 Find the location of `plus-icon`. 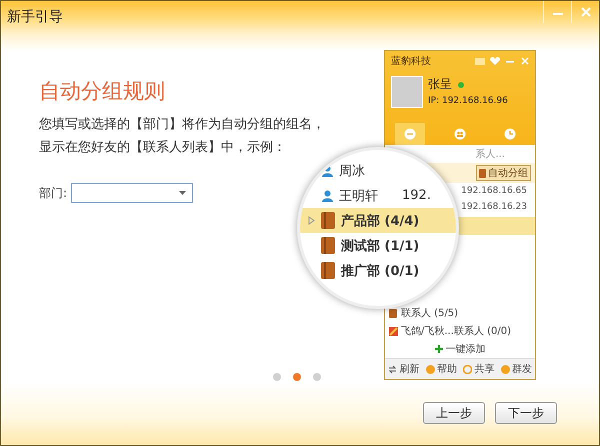

plus-icon is located at coordinates (438, 349).